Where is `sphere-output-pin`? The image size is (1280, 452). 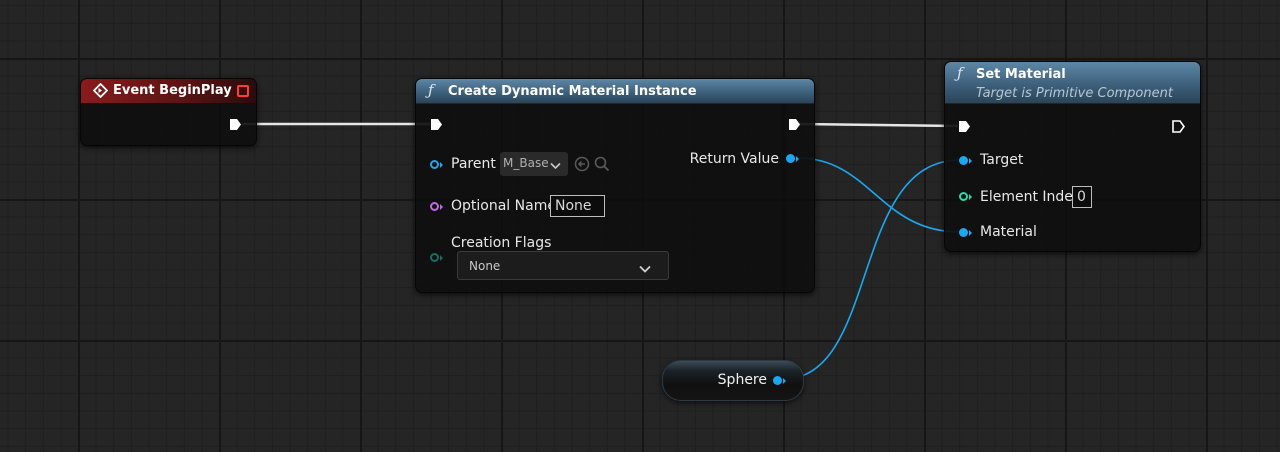
sphere-output-pin is located at coordinates (777, 380).